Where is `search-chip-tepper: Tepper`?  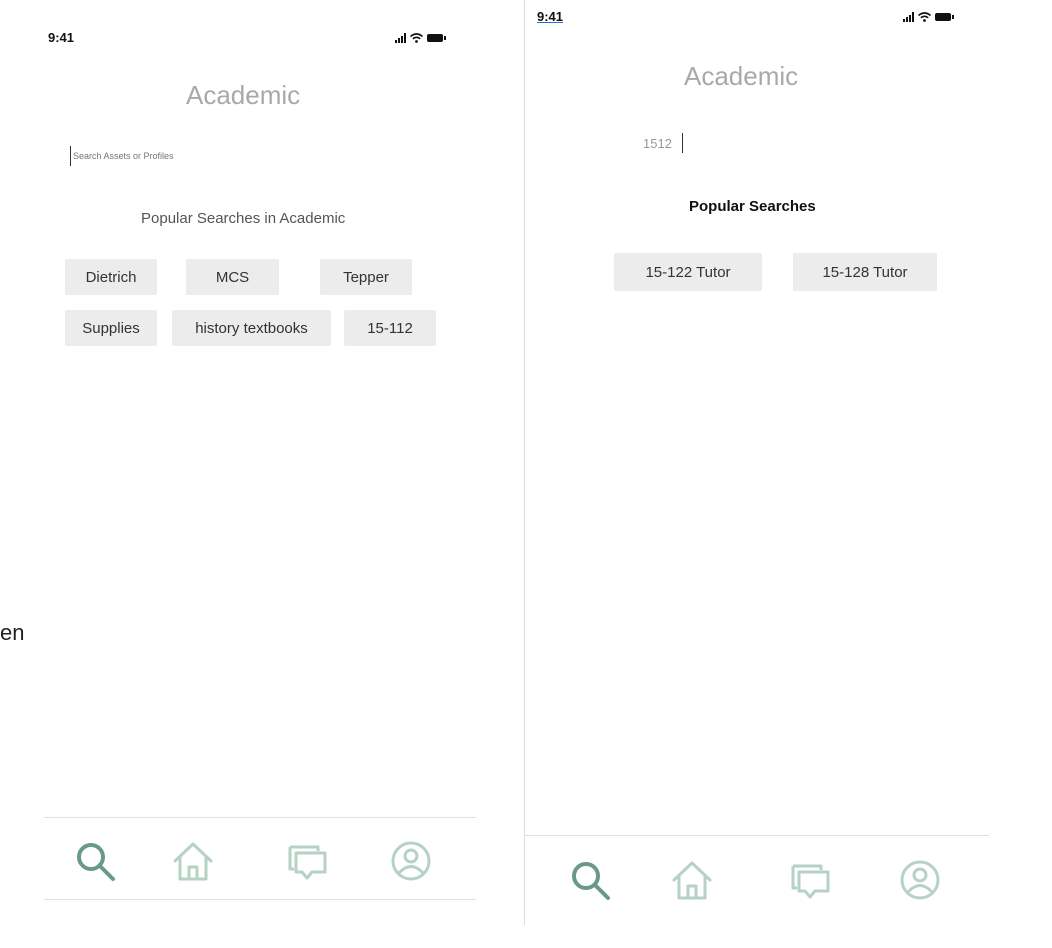 search-chip-tepper: Tepper is located at coordinates (366, 277).